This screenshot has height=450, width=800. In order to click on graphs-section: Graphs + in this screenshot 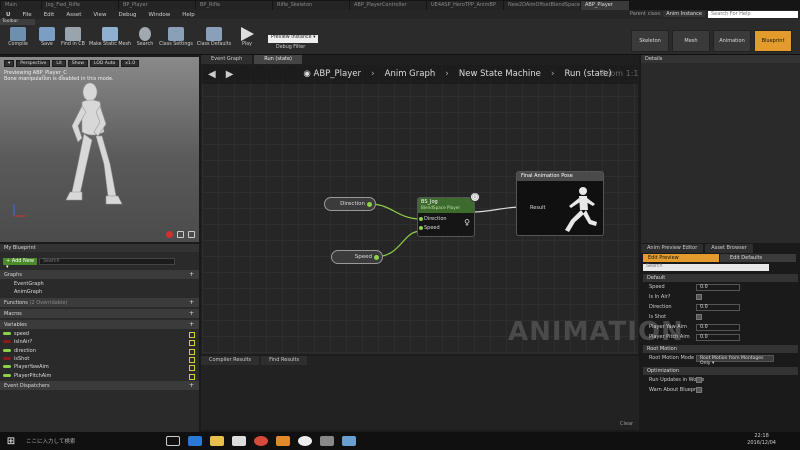, I will do `click(99, 274)`.